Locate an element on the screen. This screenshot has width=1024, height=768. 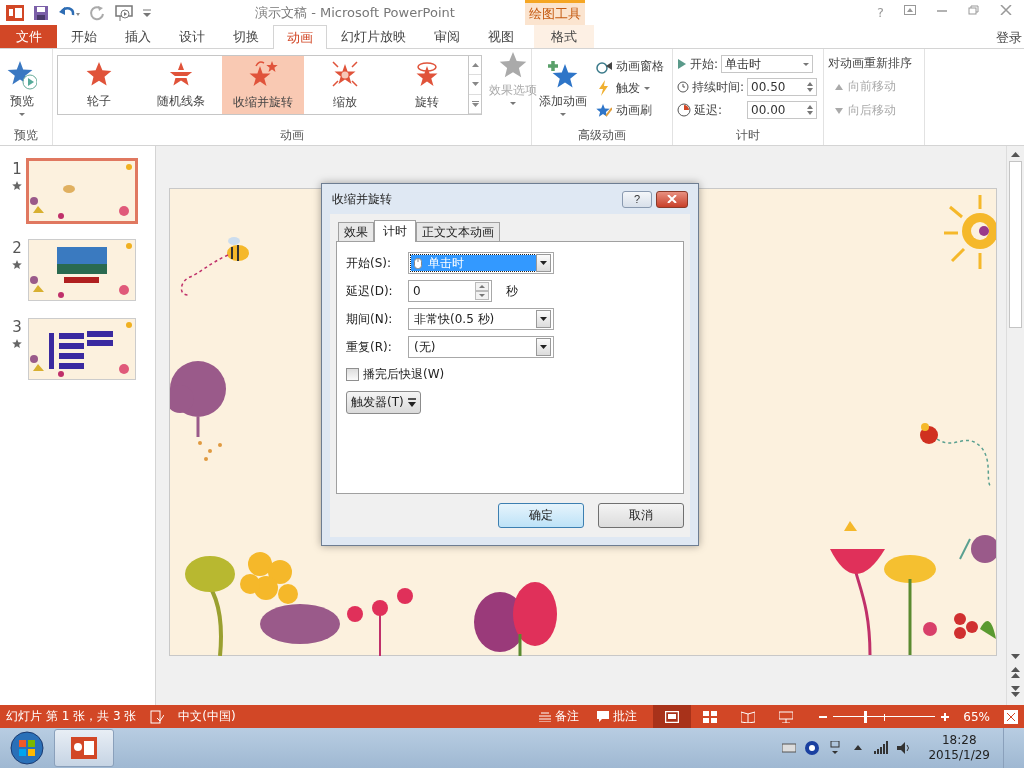
mouse-icon is located at coordinates (418, 263).